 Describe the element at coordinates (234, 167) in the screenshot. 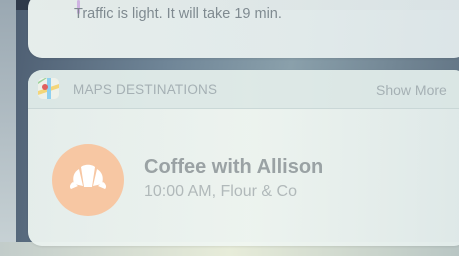

I see `destination-title: Coffee with Allison` at that location.